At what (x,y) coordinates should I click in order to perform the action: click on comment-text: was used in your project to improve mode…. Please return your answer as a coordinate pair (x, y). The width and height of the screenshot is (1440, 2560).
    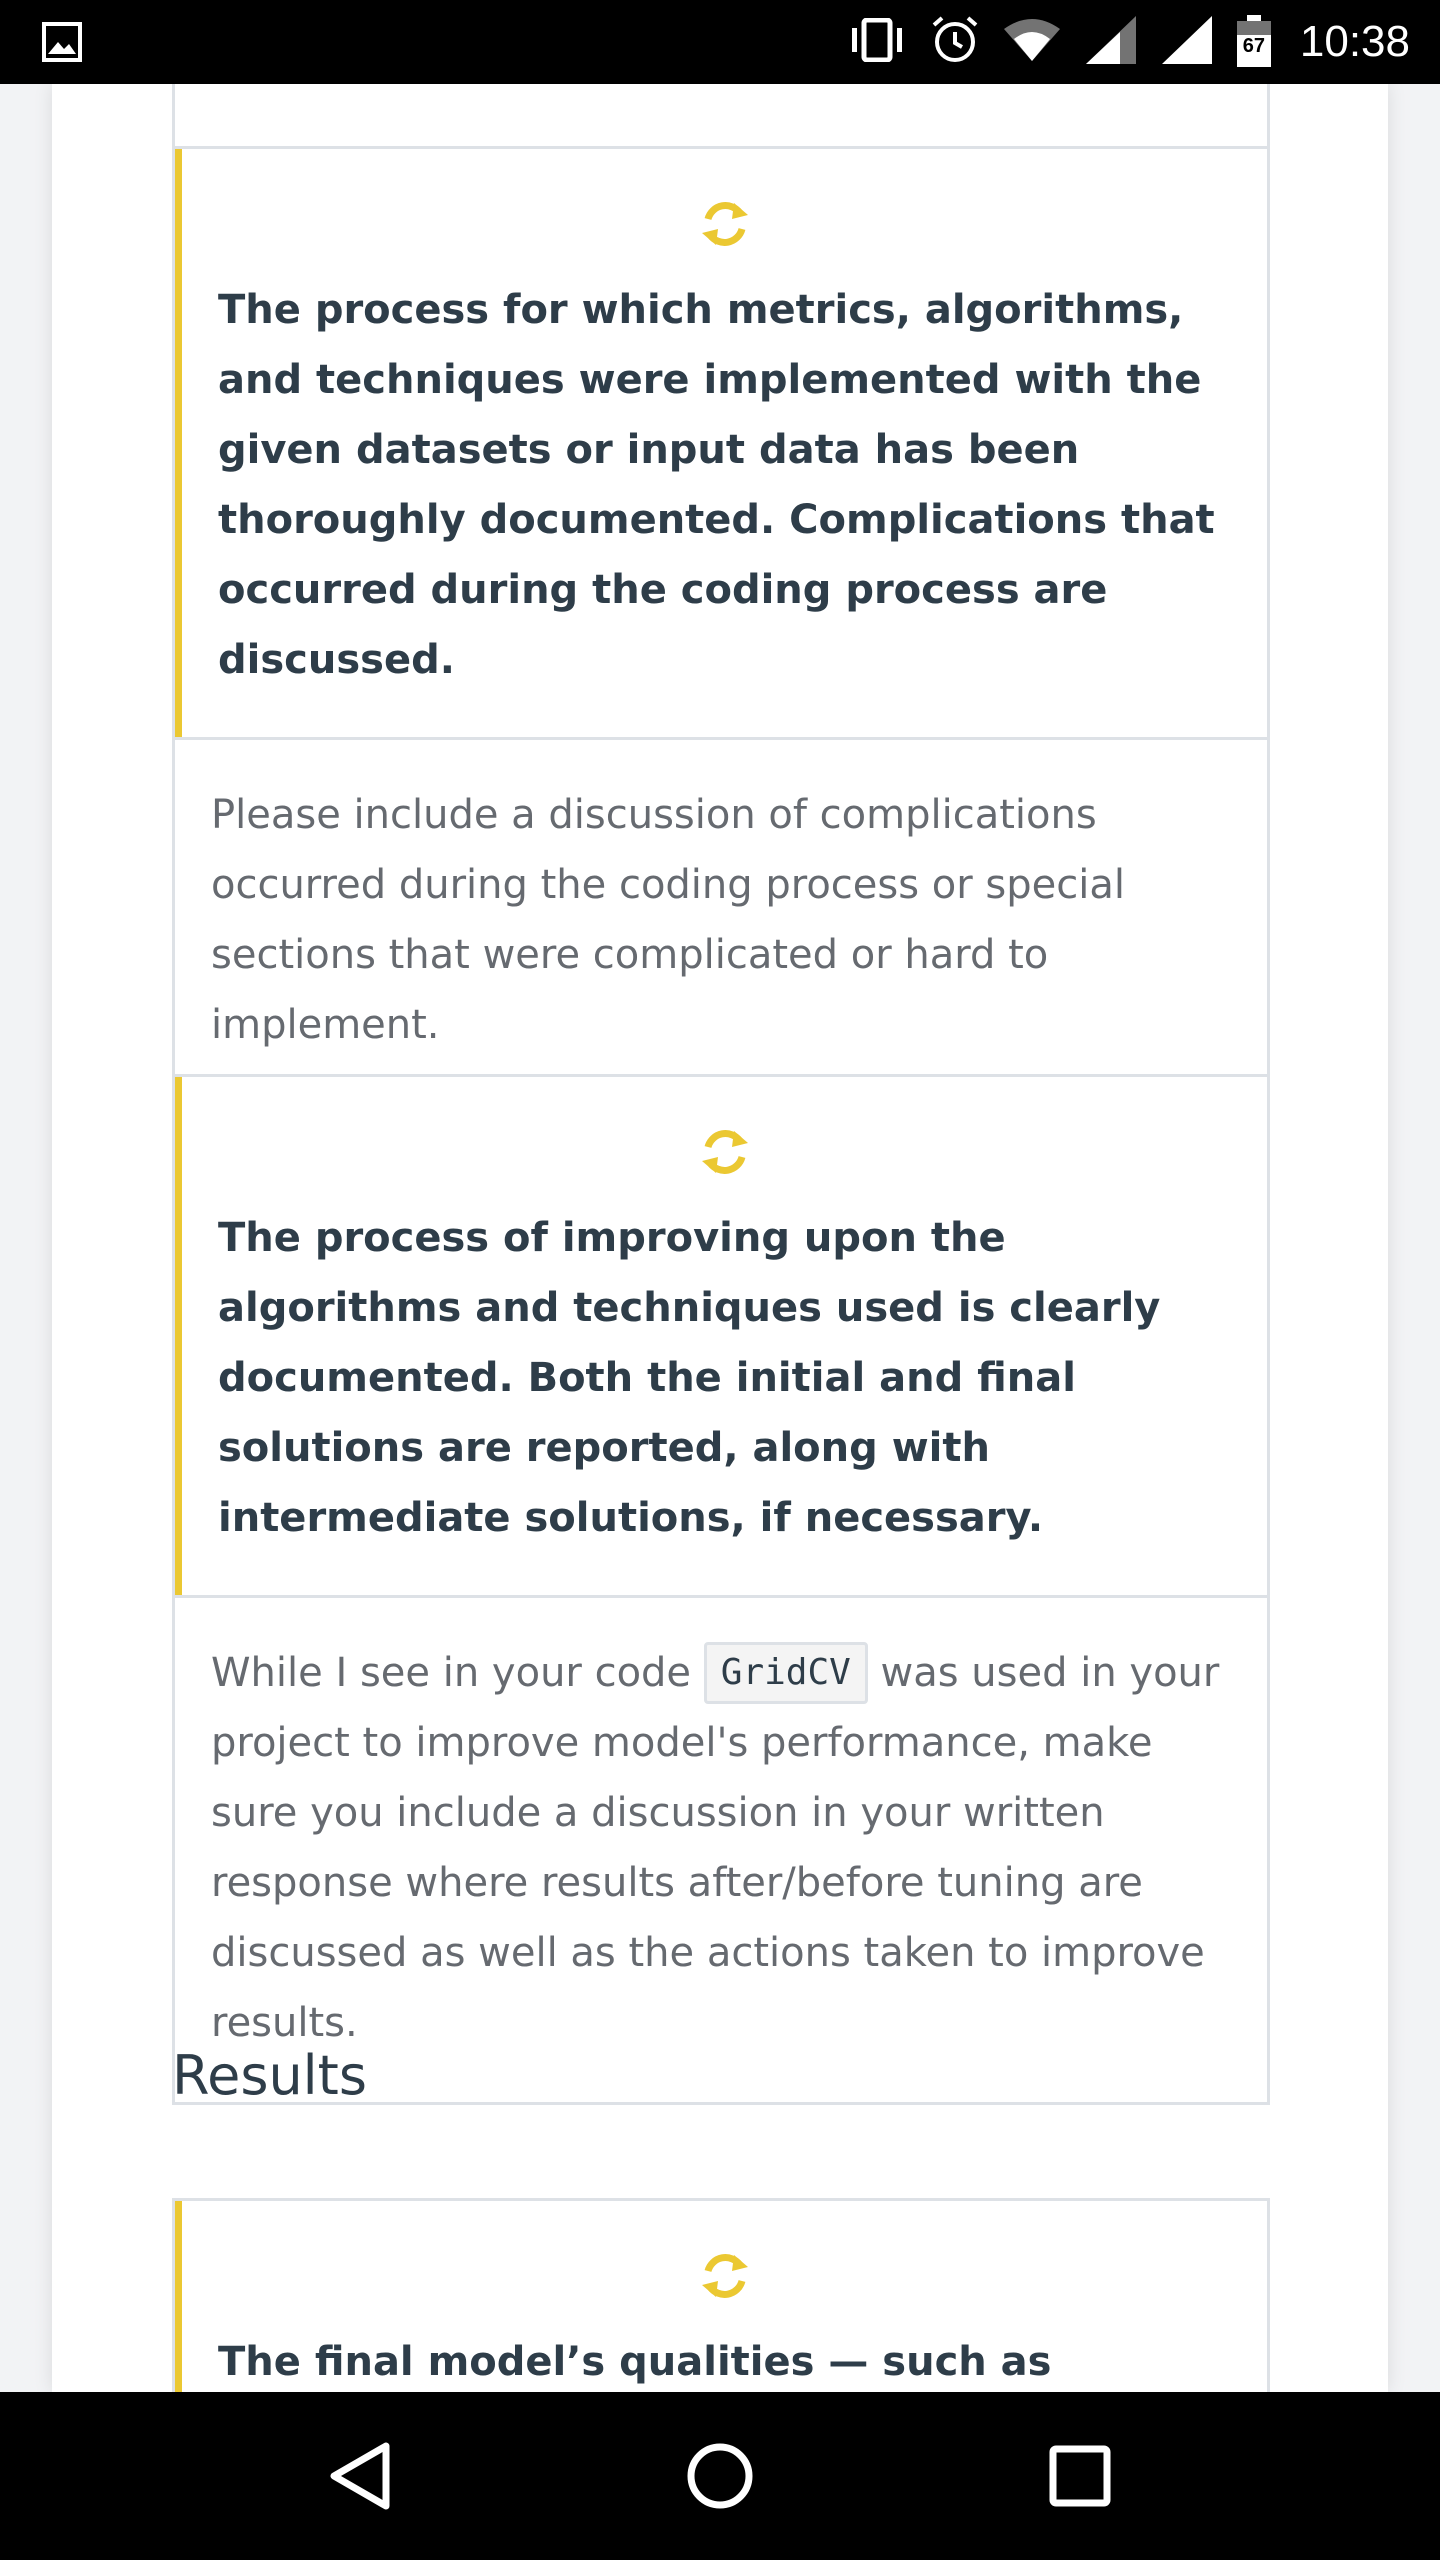
    Looking at the image, I should click on (715, 1848).